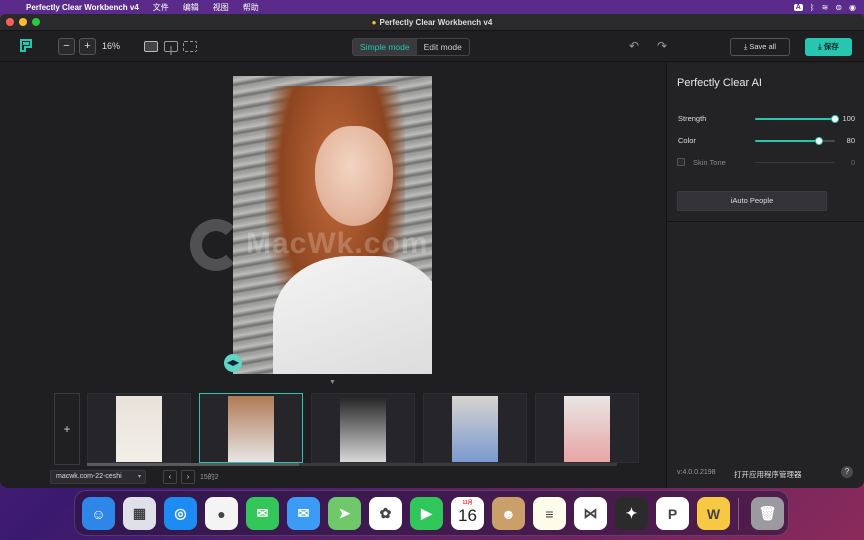  I want to click on tes-icon-glyph: ✦, so click(631, 513).